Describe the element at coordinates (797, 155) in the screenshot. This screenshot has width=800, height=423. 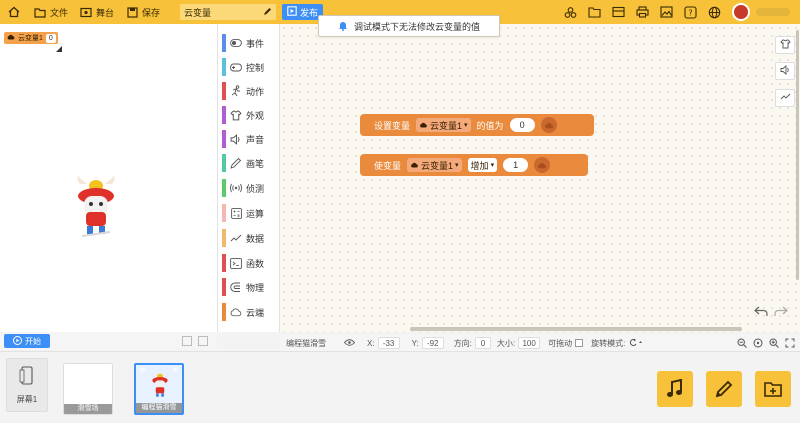
I see `vertical-scrollbar` at that location.